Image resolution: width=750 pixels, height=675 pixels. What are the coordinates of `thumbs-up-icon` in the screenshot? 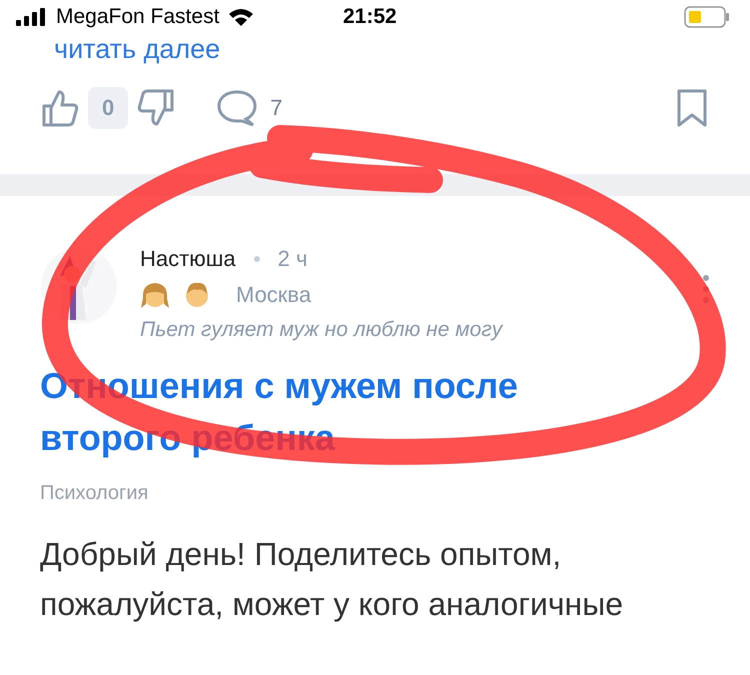 It's located at (60, 108).